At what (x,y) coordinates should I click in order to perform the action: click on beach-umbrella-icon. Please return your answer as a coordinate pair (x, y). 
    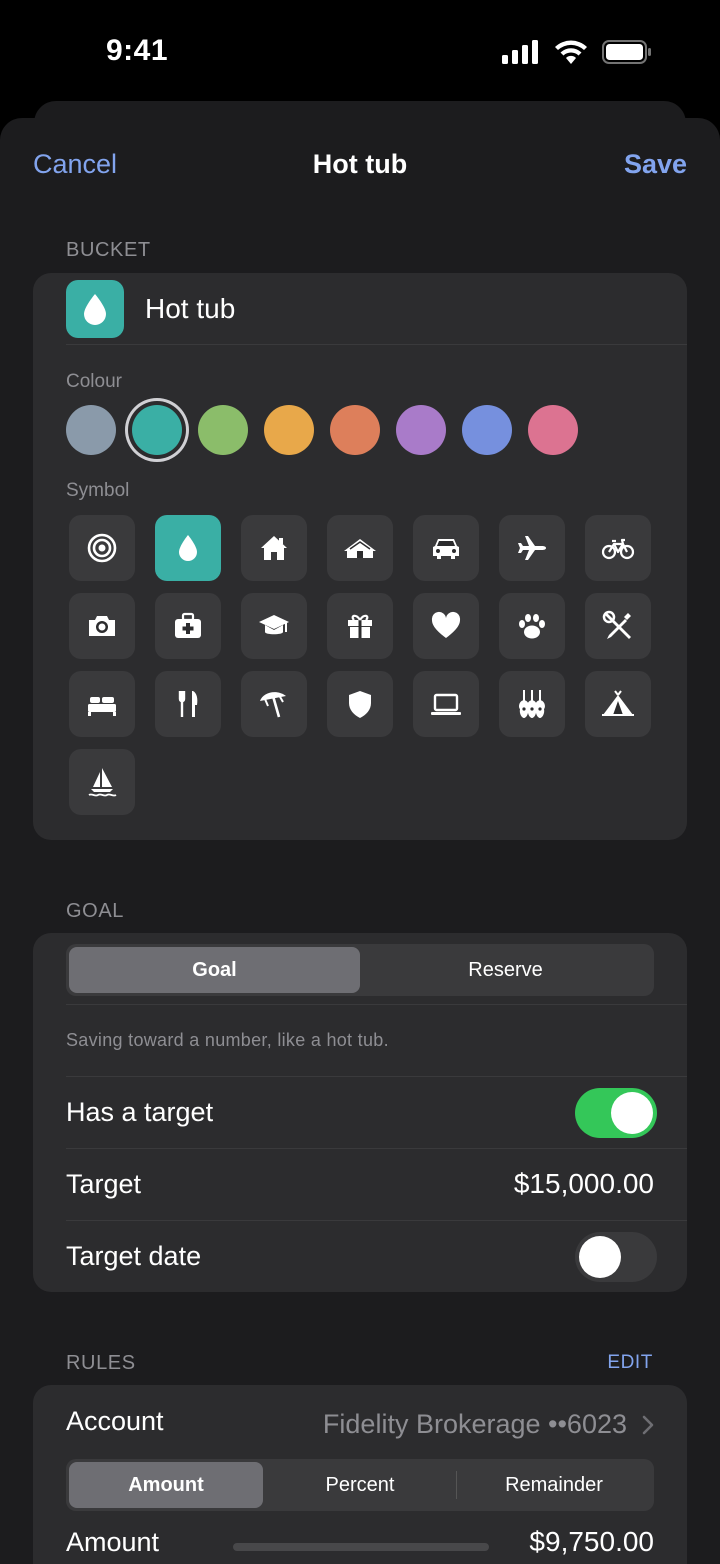
    Looking at the image, I should click on (273, 705).